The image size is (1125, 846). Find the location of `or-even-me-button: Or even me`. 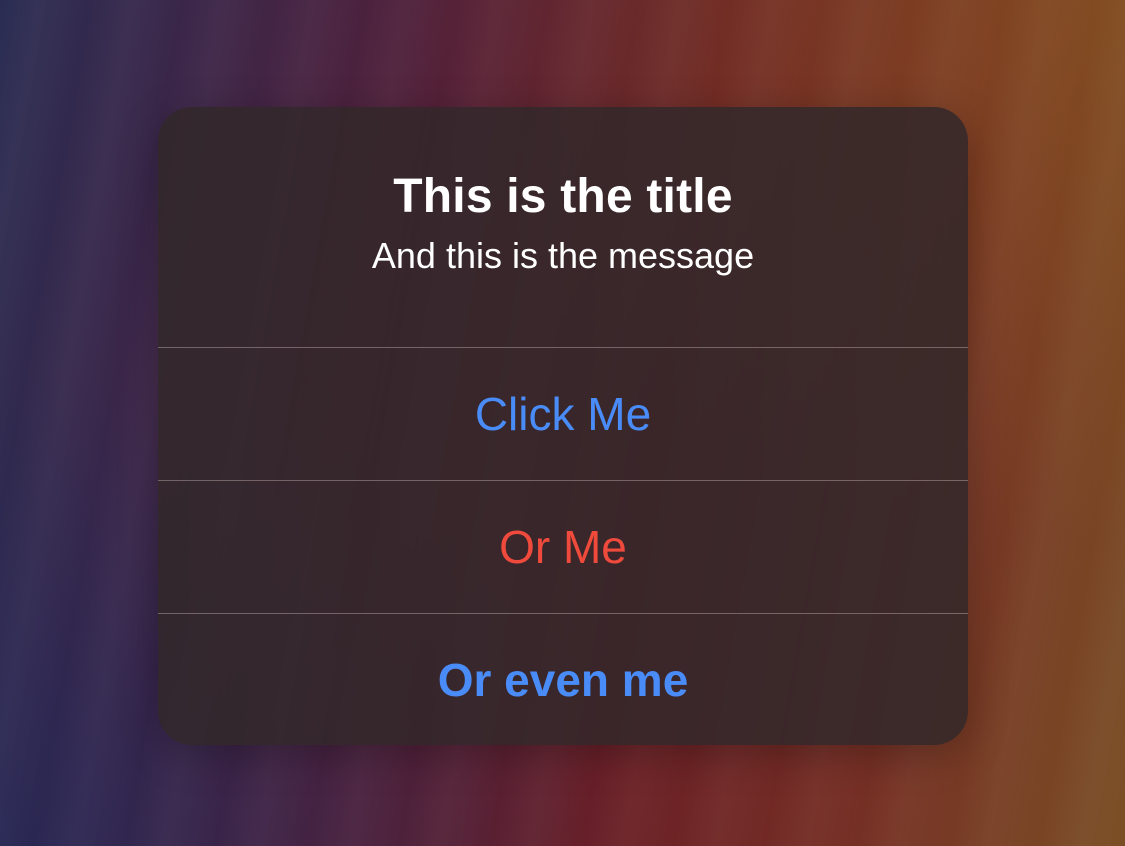

or-even-me-button: Or even me is located at coordinates (563, 679).